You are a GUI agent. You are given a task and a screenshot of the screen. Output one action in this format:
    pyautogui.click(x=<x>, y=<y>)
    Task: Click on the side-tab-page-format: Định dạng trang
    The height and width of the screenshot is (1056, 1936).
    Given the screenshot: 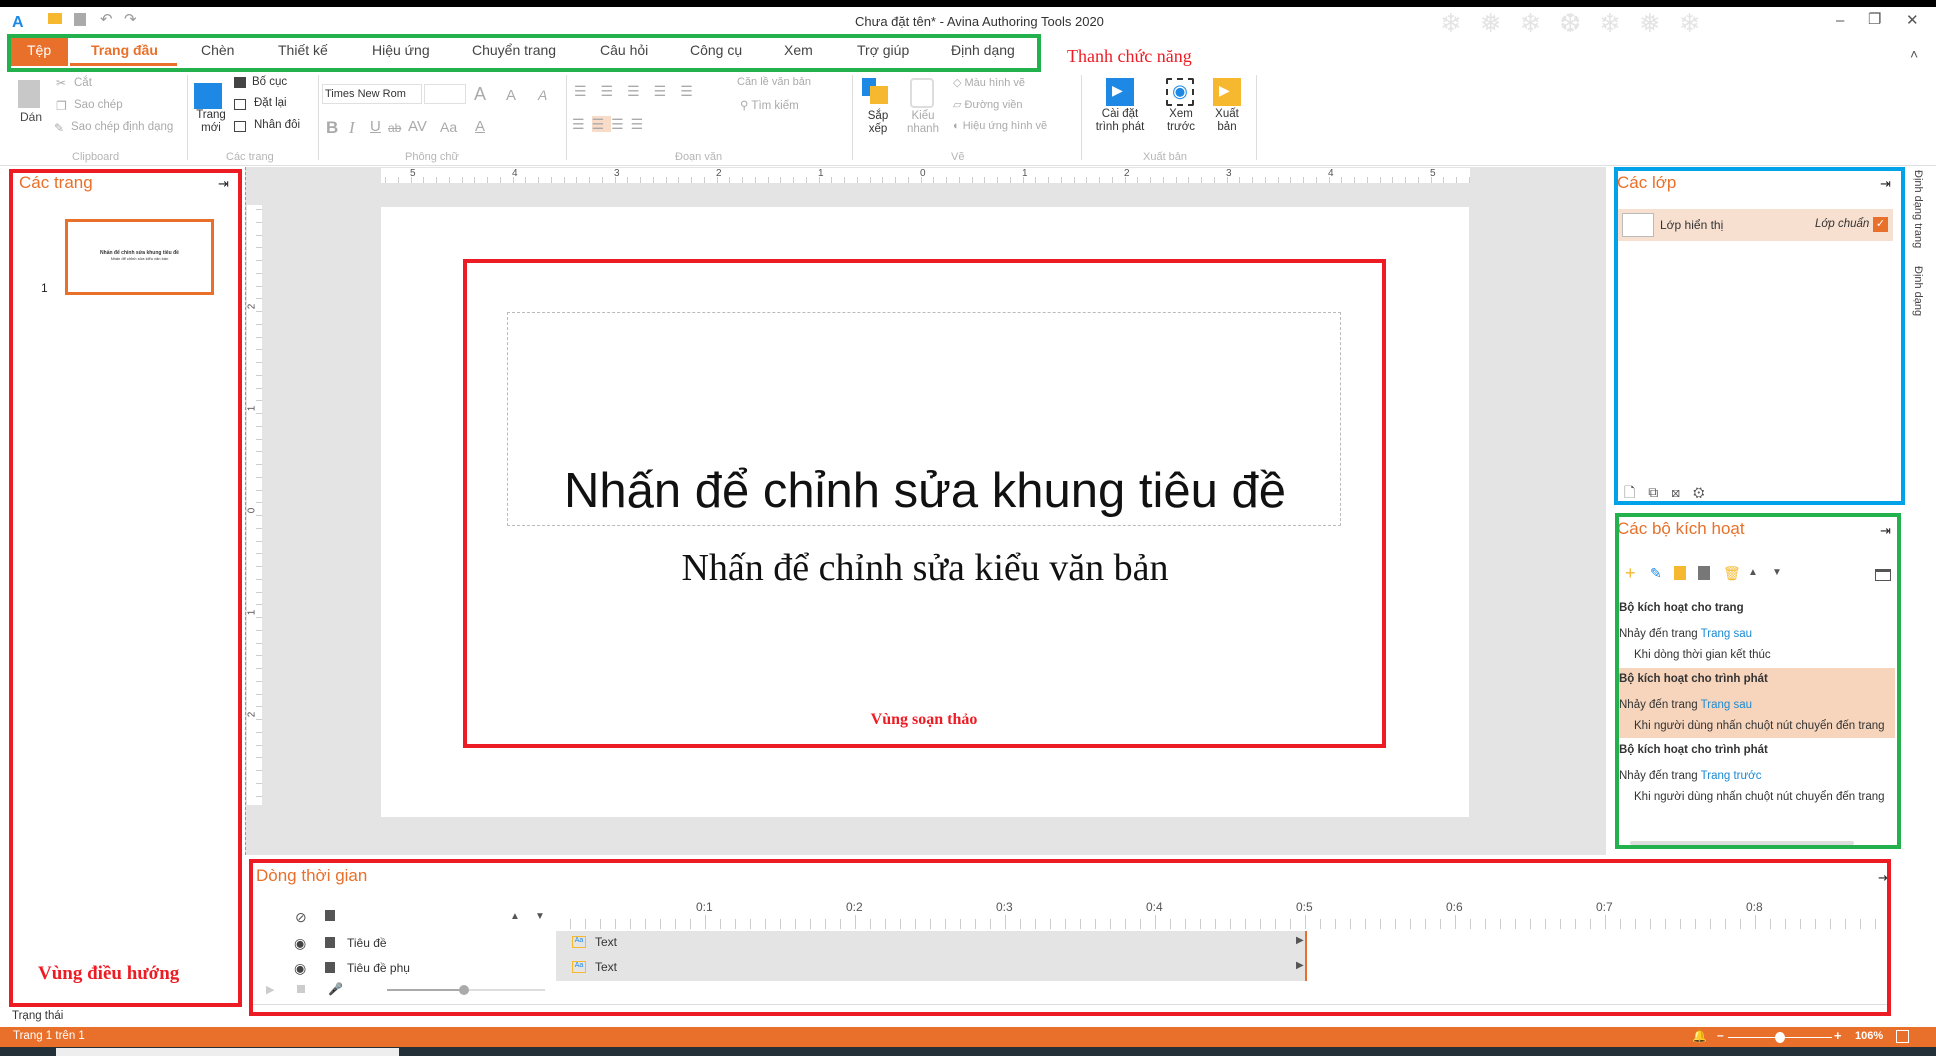 What is the action you would take?
    pyautogui.click(x=1918, y=209)
    